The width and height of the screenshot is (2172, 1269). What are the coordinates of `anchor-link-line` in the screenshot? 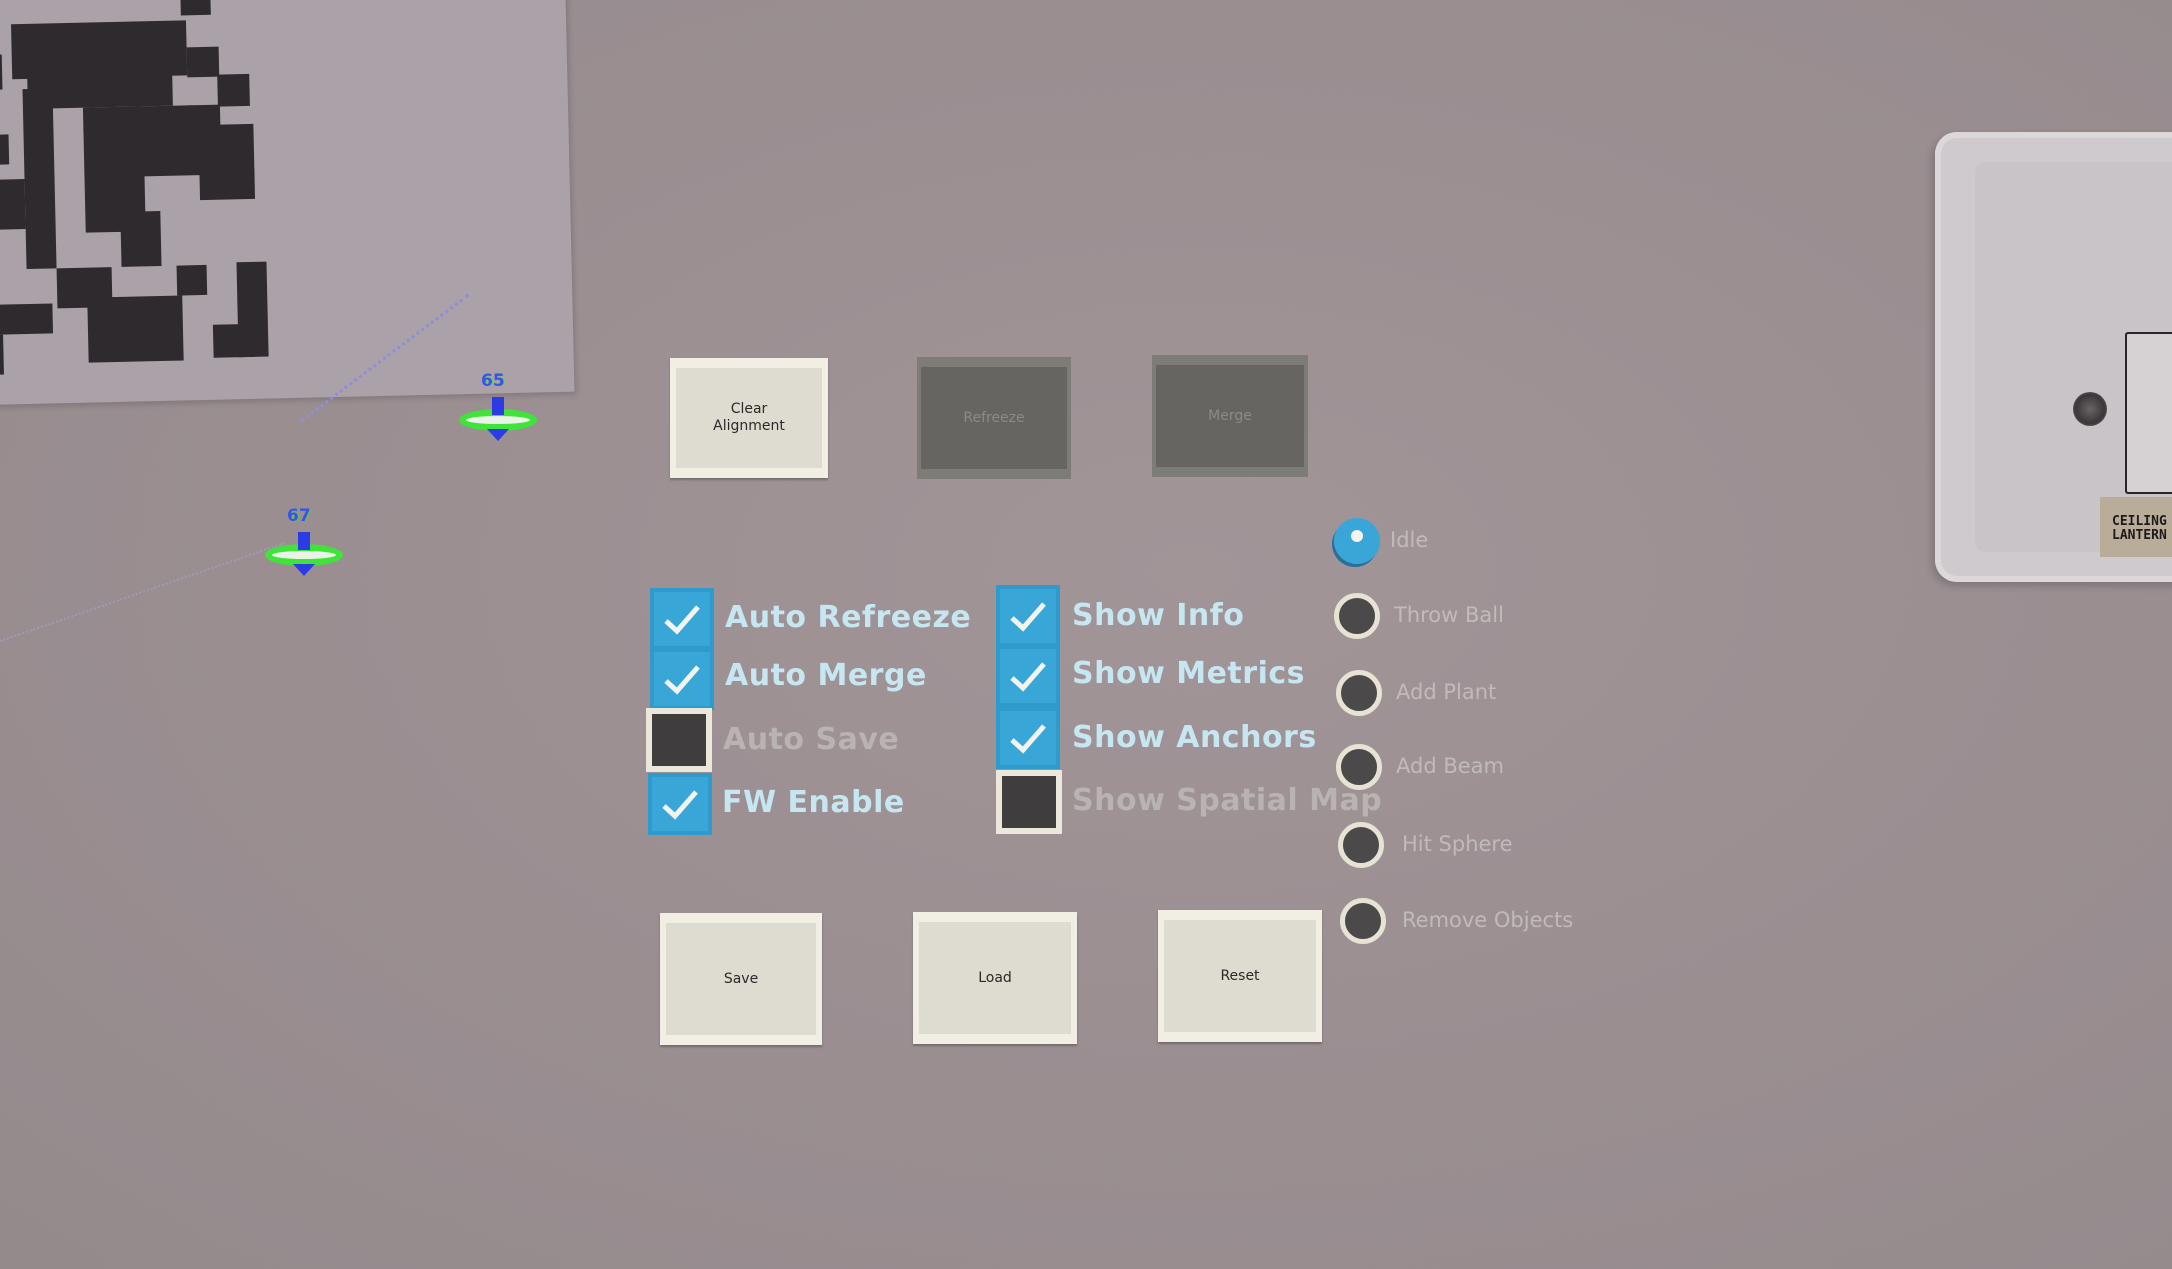 It's located at (142, 593).